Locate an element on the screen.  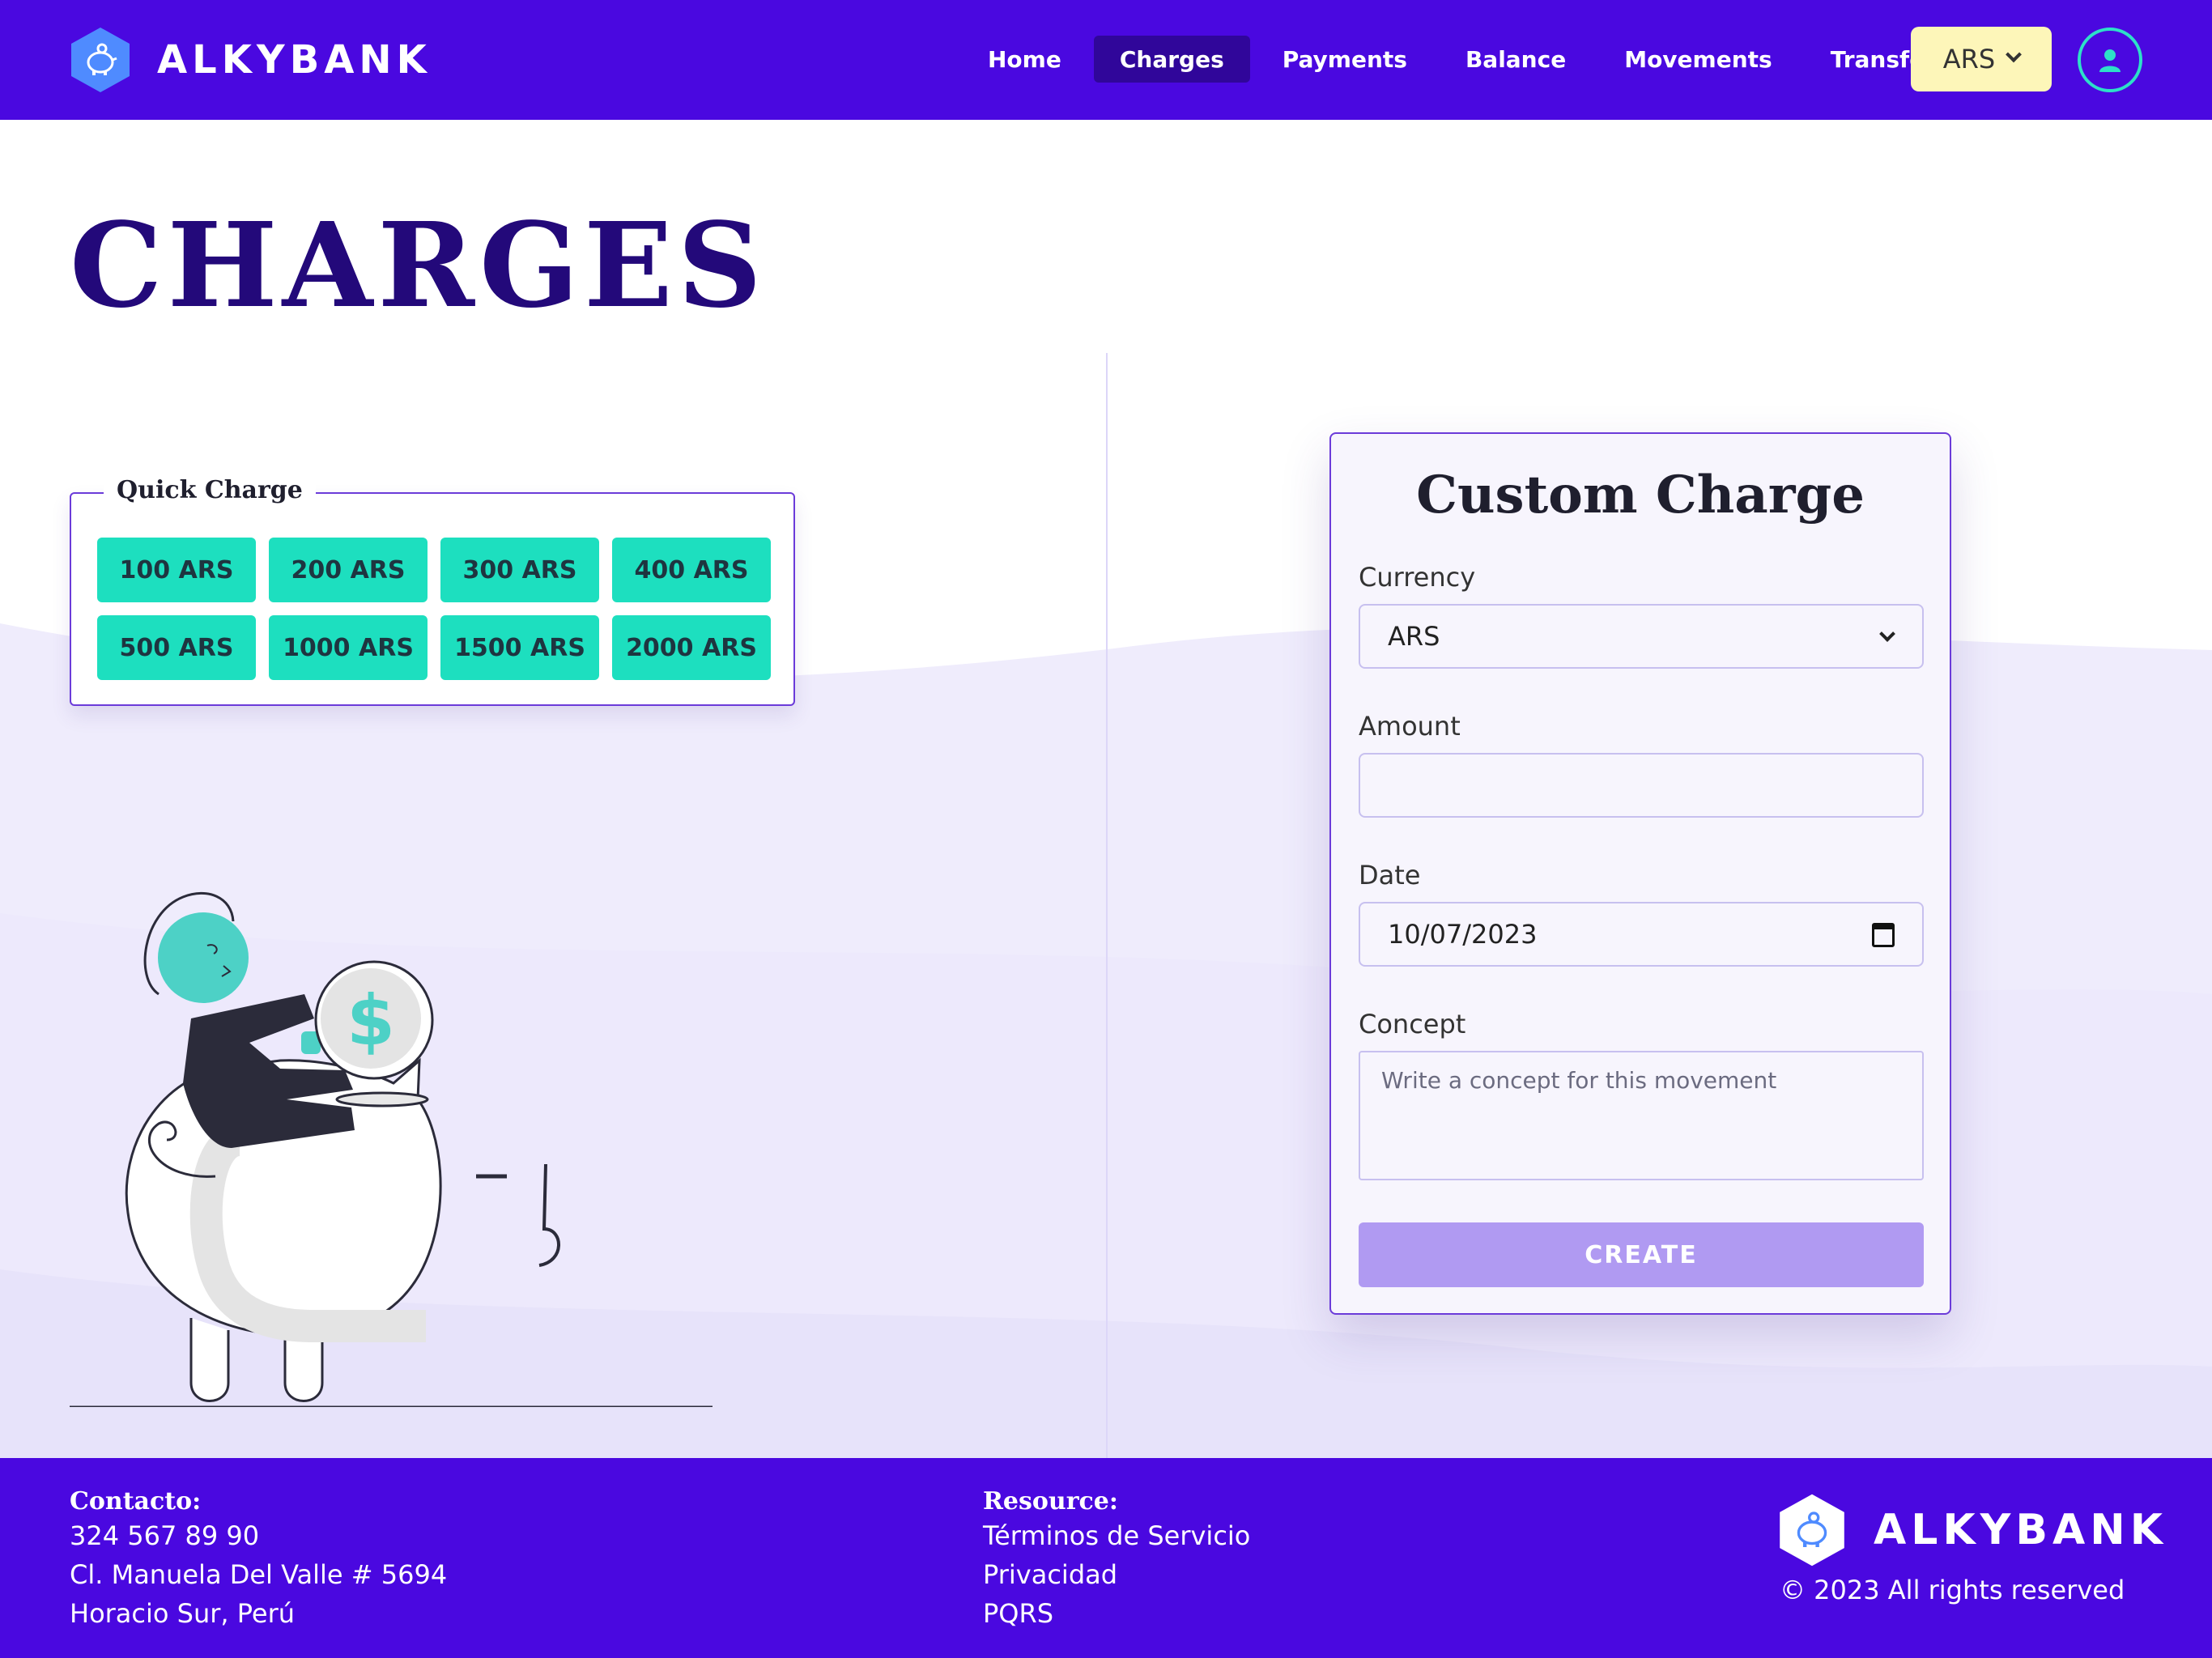
user-profile-button is located at coordinates (2110, 60).